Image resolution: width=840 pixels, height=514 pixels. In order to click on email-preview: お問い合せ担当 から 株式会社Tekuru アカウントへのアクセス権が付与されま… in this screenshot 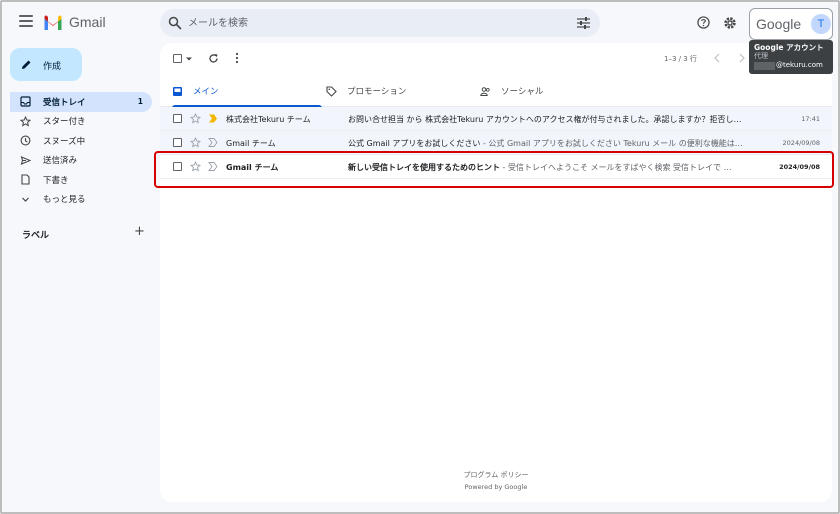, I will do `click(554, 119)`.